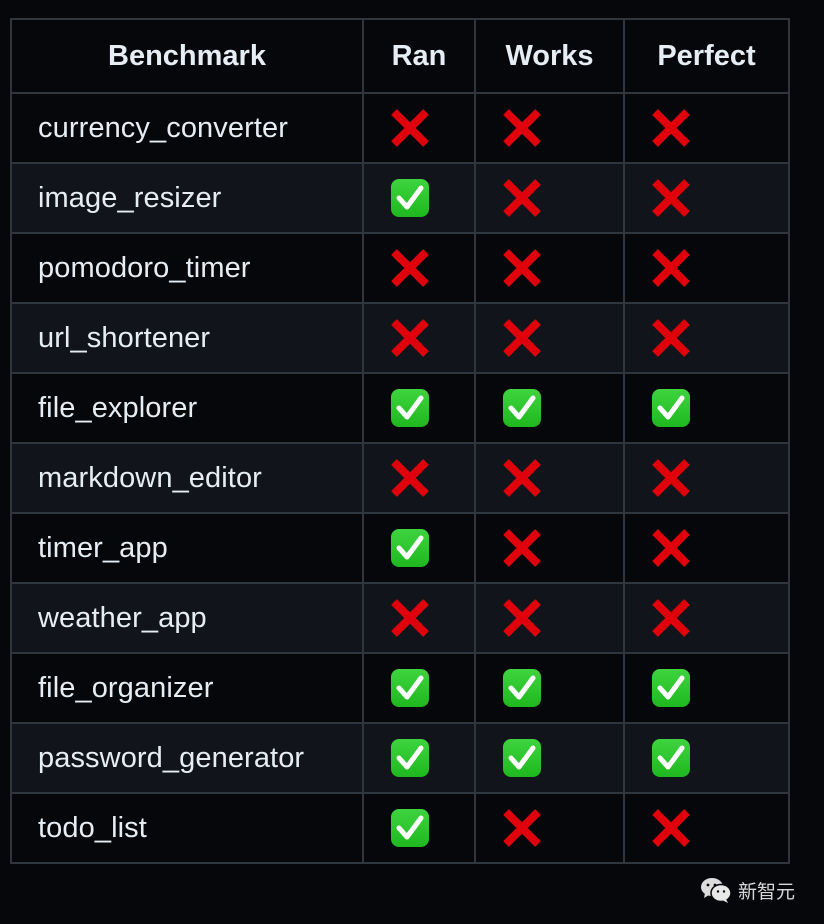 This screenshot has width=824, height=924. Describe the element at coordinates (187, 548) in the screenshot. I see `benchmark-name: timer_app` at that location.